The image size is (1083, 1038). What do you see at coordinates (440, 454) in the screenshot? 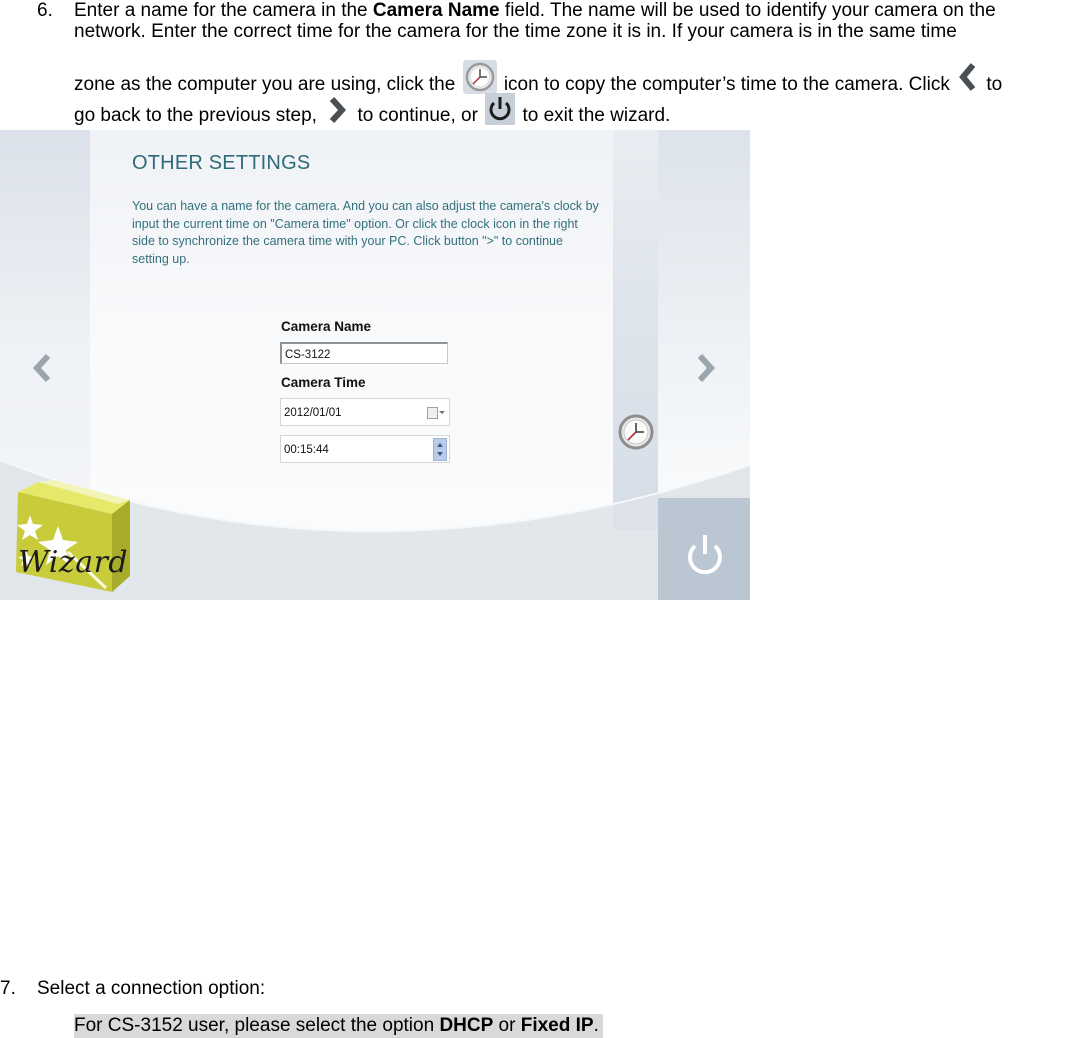
I see `spin-down-icon` at bounding box center [440, 454].